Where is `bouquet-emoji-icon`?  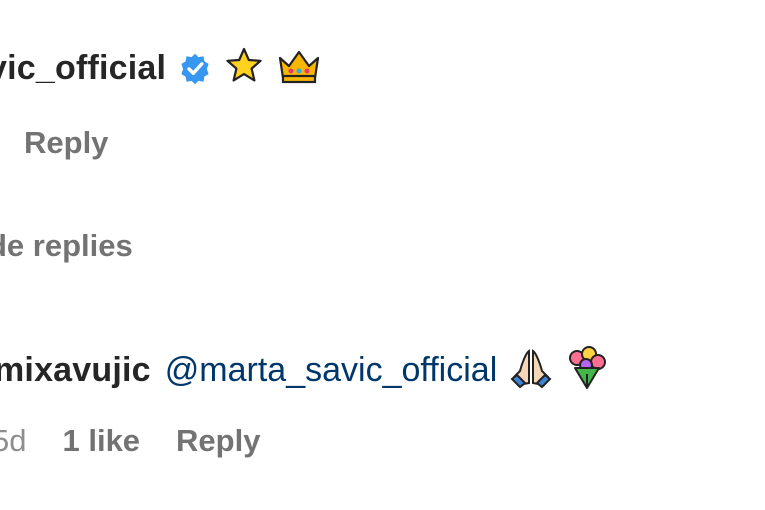
bouquet-emoji-icon is located at coordinates (587, 370).